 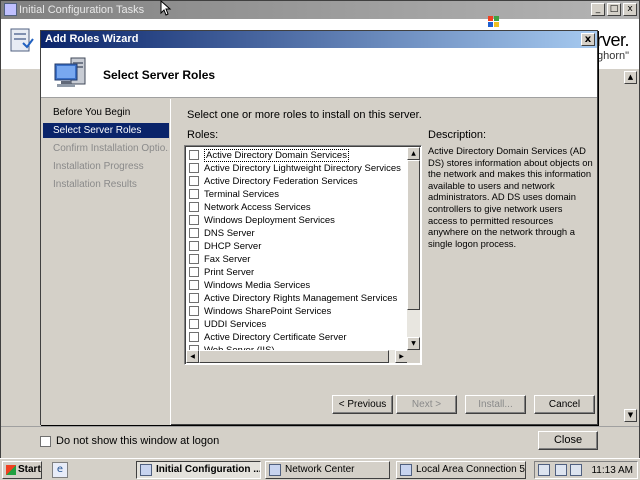 I want to click on start-label: Start, so click(x=29, y=469).